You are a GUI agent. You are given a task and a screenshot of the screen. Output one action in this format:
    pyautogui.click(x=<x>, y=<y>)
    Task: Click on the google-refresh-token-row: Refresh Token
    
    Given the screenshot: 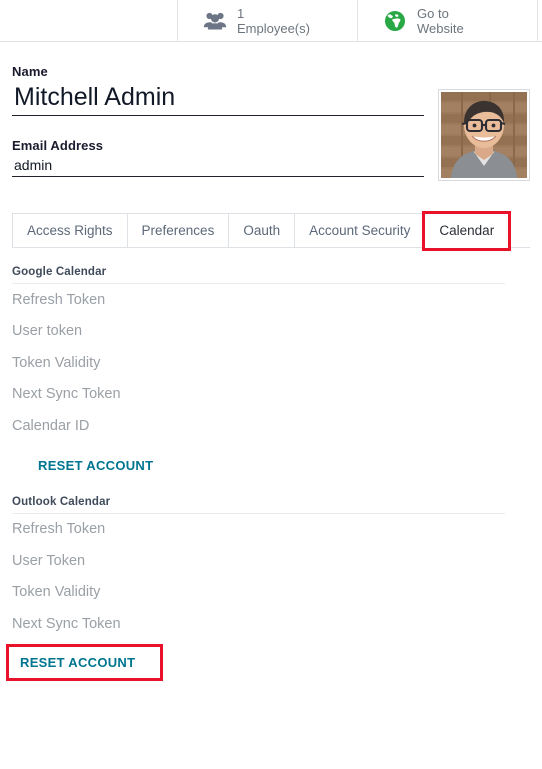 What is the action you would take?
    pyautogui.click(x=271, y=300)
    